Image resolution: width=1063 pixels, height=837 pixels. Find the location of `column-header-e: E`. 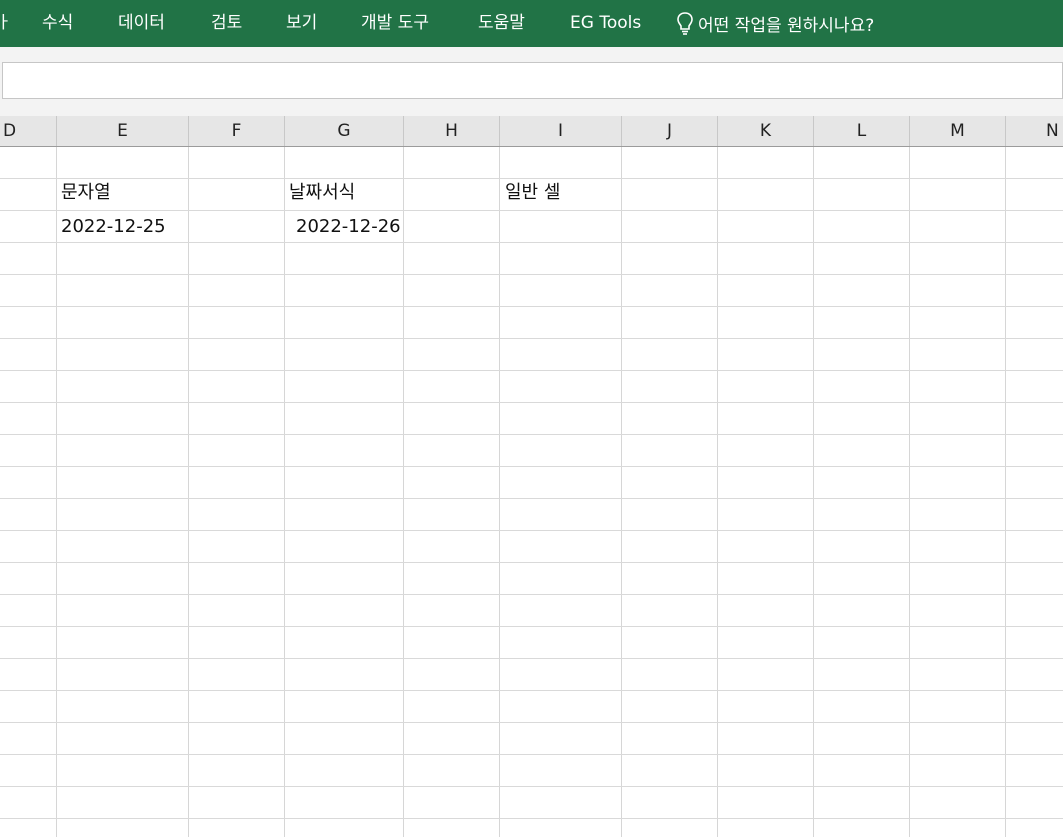

column-header-e: E is located at coordinates (123, 131).